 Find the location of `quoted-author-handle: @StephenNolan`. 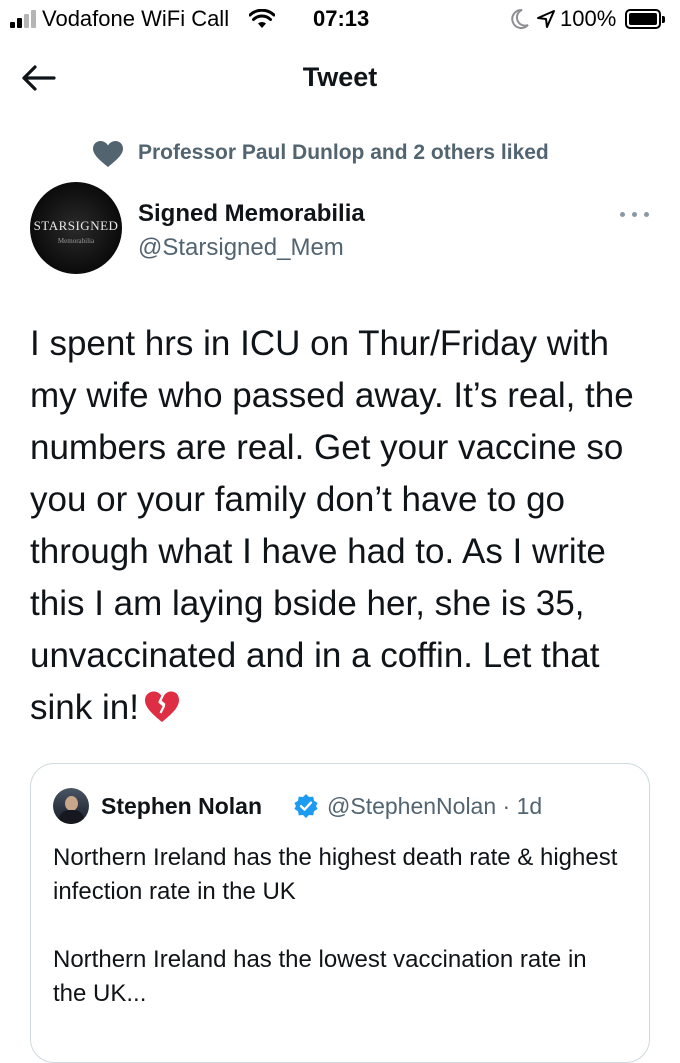

quoted-author-handle: @StephenNolan is located at coordinates (412, 806).